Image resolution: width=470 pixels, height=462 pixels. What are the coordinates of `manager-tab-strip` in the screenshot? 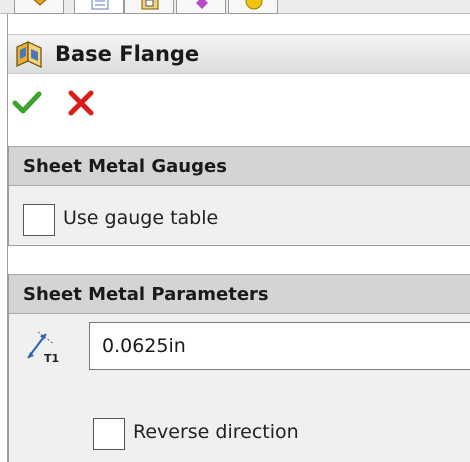 It's located at (235, 7).